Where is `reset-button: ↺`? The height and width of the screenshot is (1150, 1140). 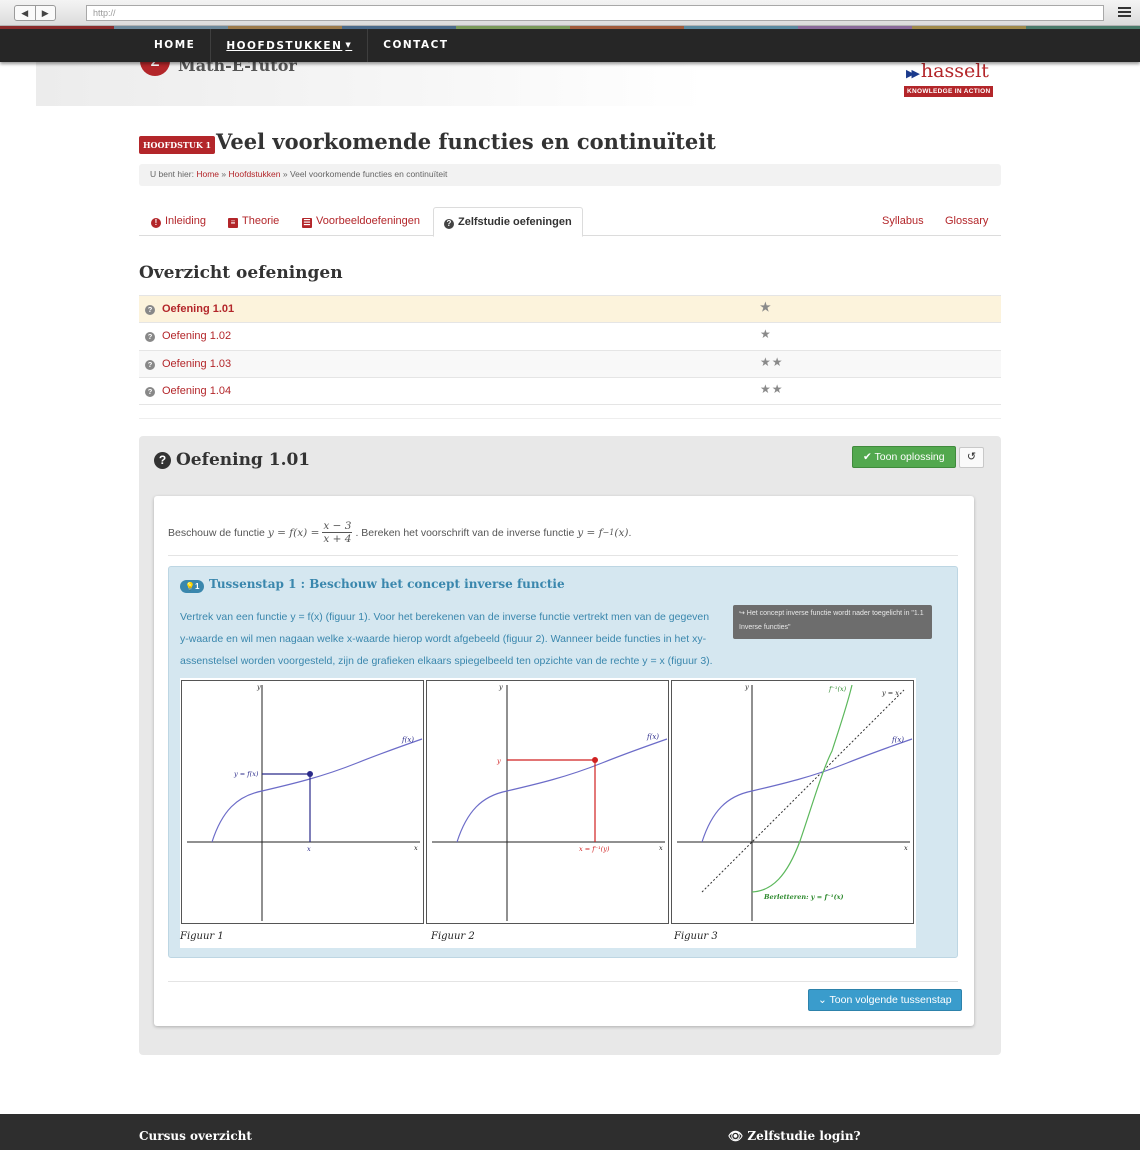 reset-button: ↺ is located at coordinates (971, 457).